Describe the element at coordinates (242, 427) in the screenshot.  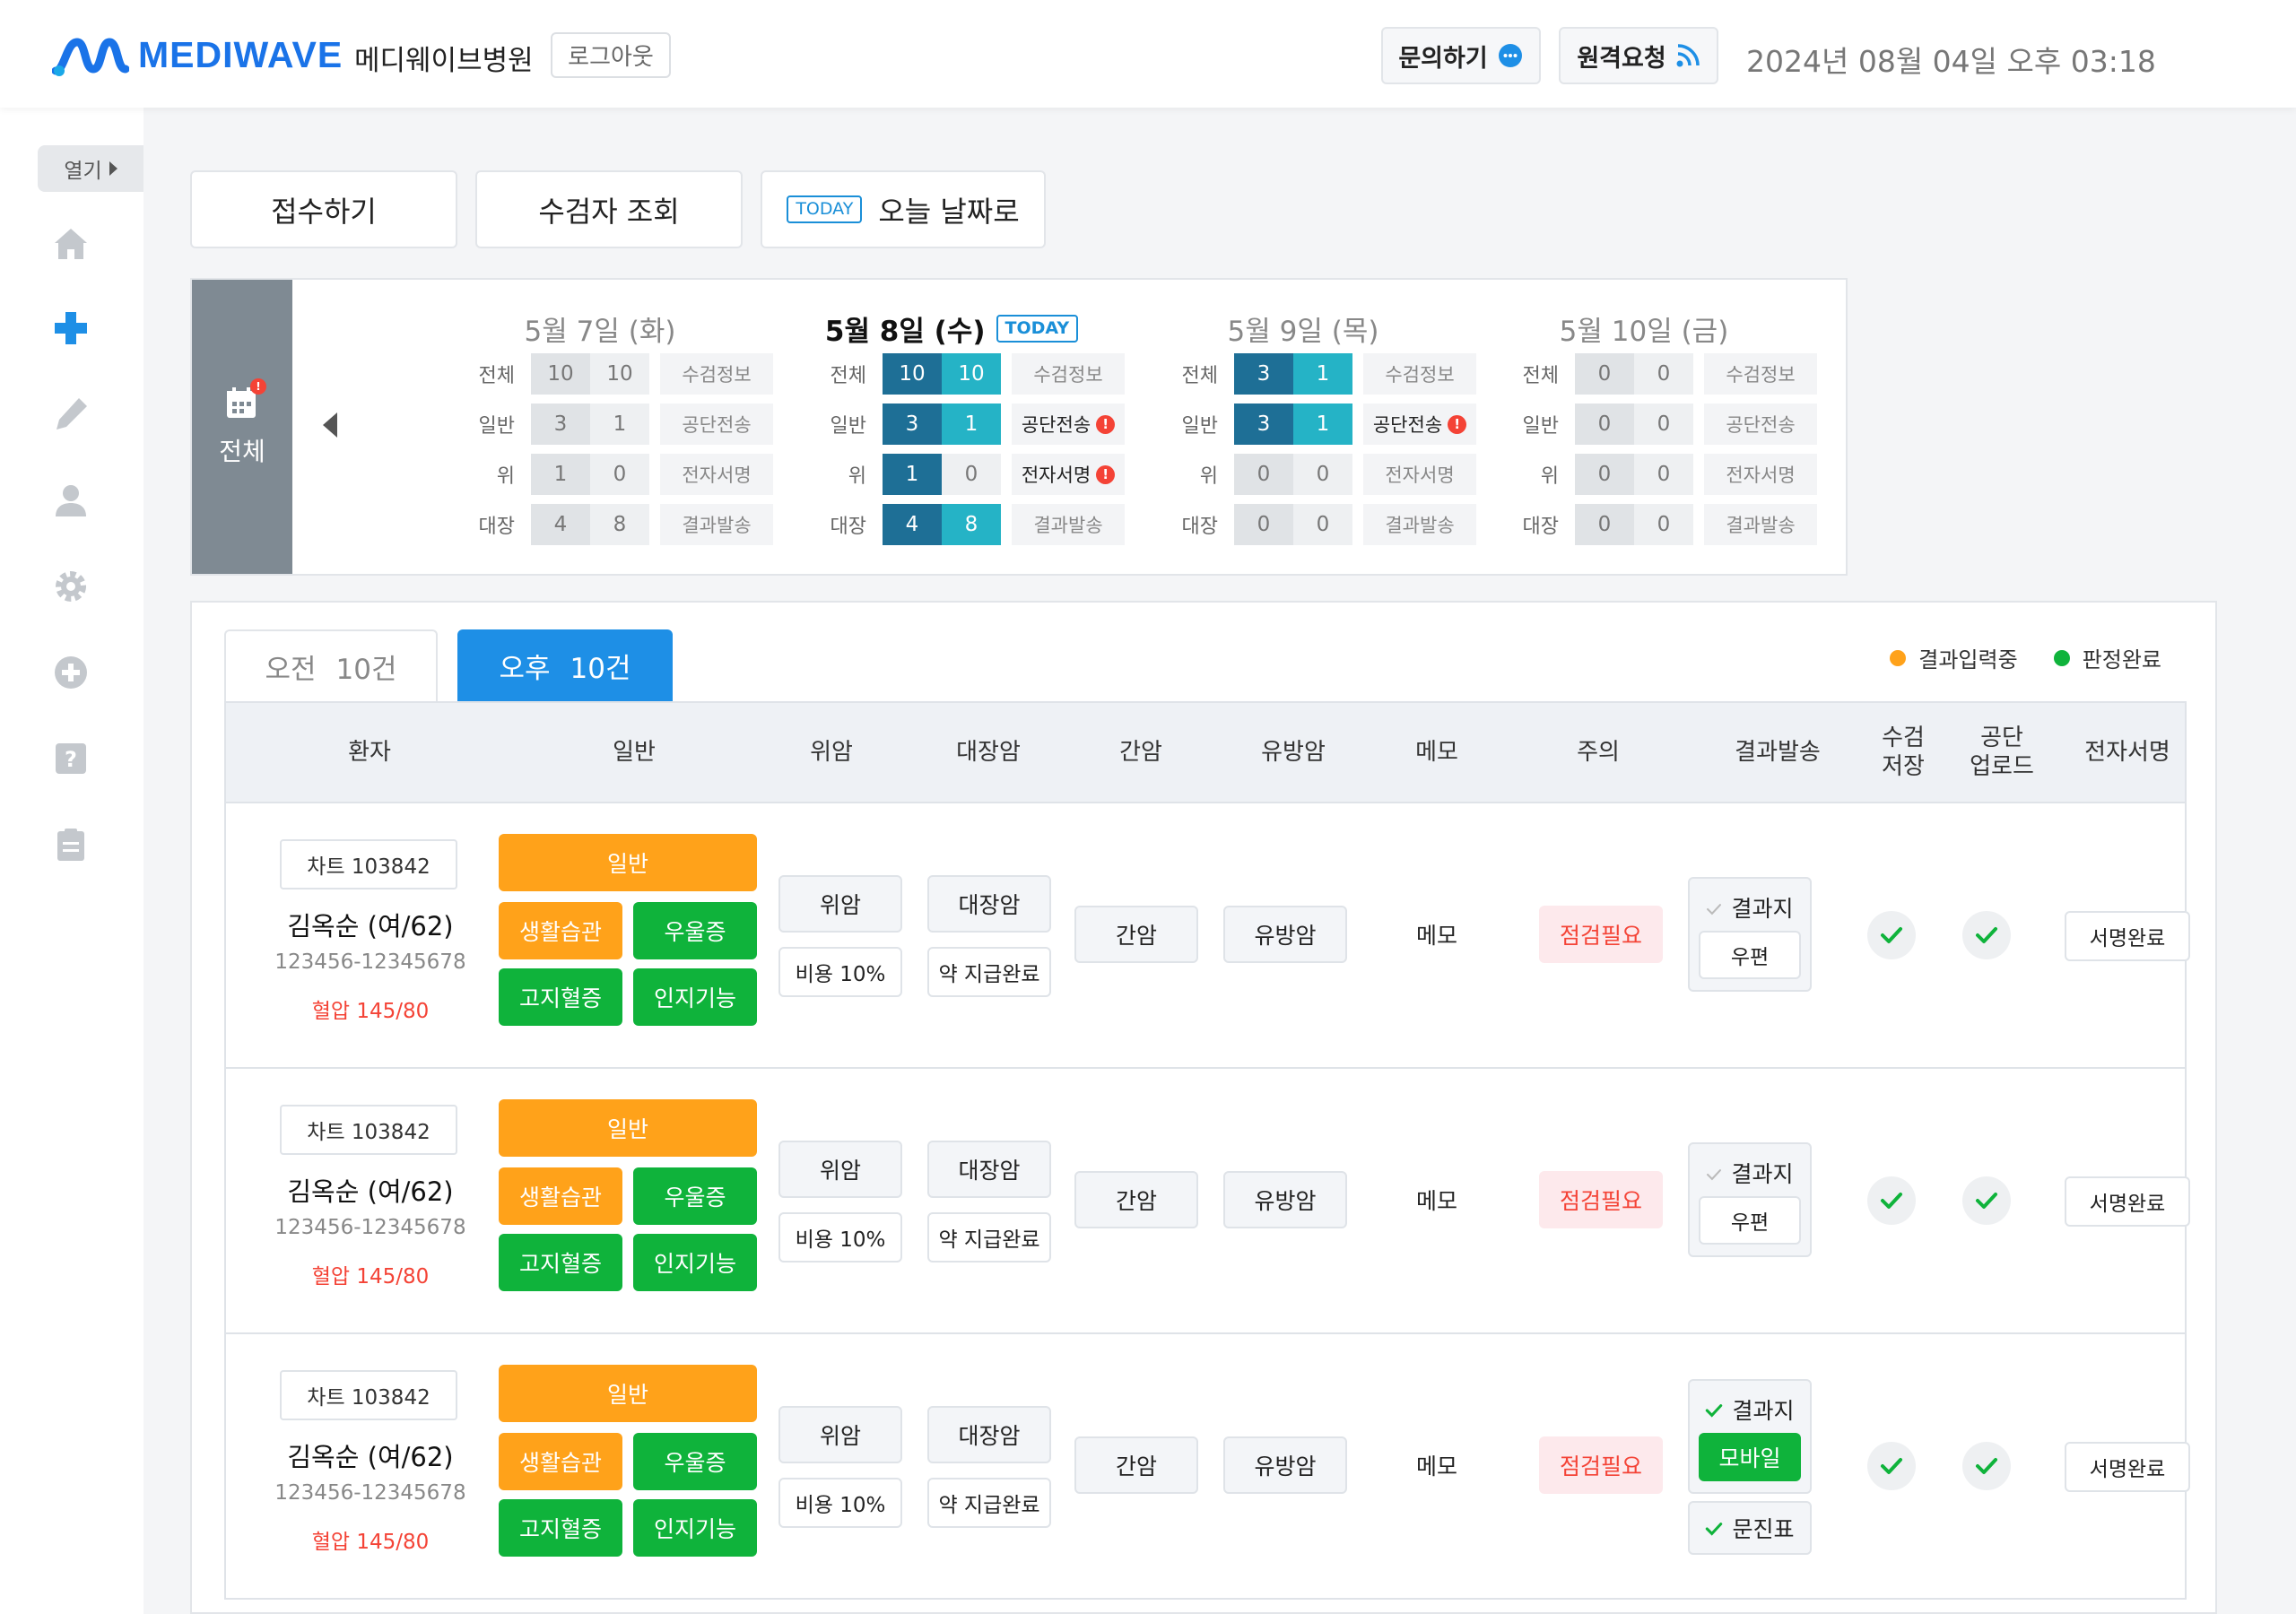
I see `calendar-all-button: ! 전체` at that location.